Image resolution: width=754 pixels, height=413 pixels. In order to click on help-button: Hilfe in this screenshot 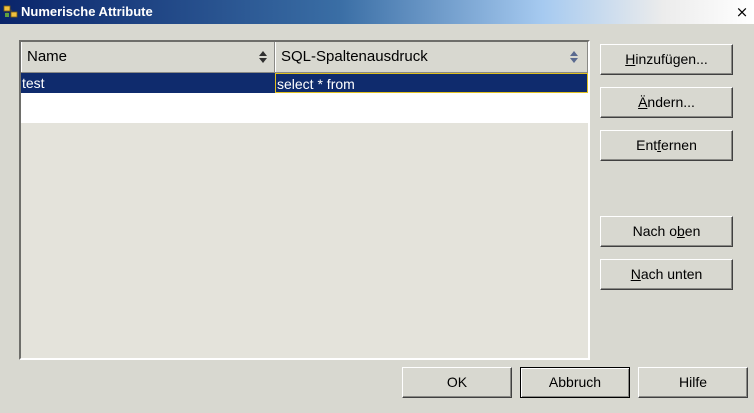, I will do `click(693, 382)`.